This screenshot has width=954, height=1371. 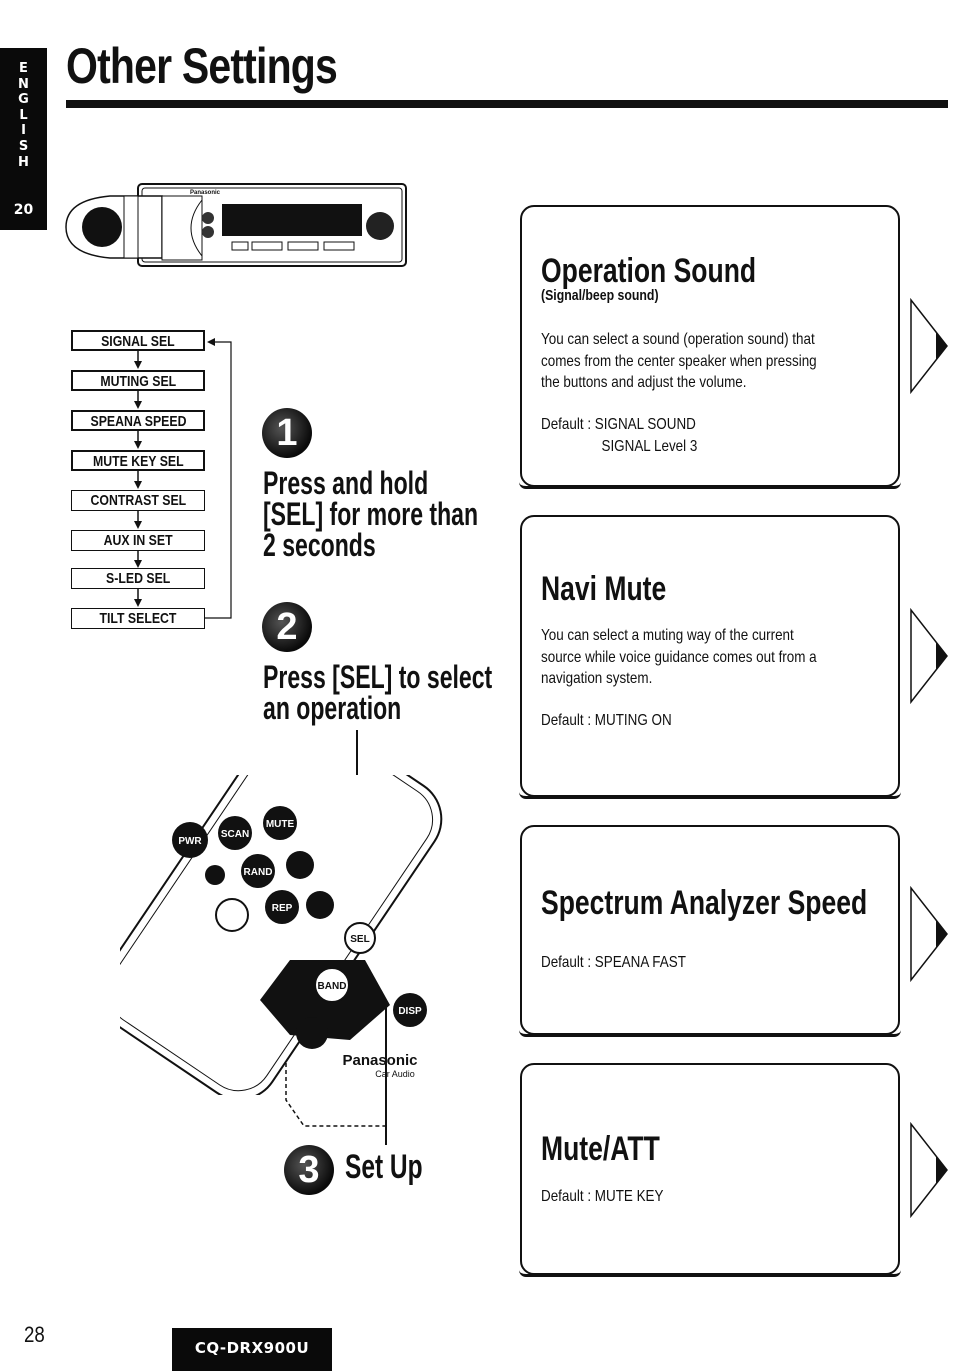 What do you see at coordinates (606, 720) in the screenshot?
I see `card-default: Default : MUTING ON` at bounding box center [606, 720].